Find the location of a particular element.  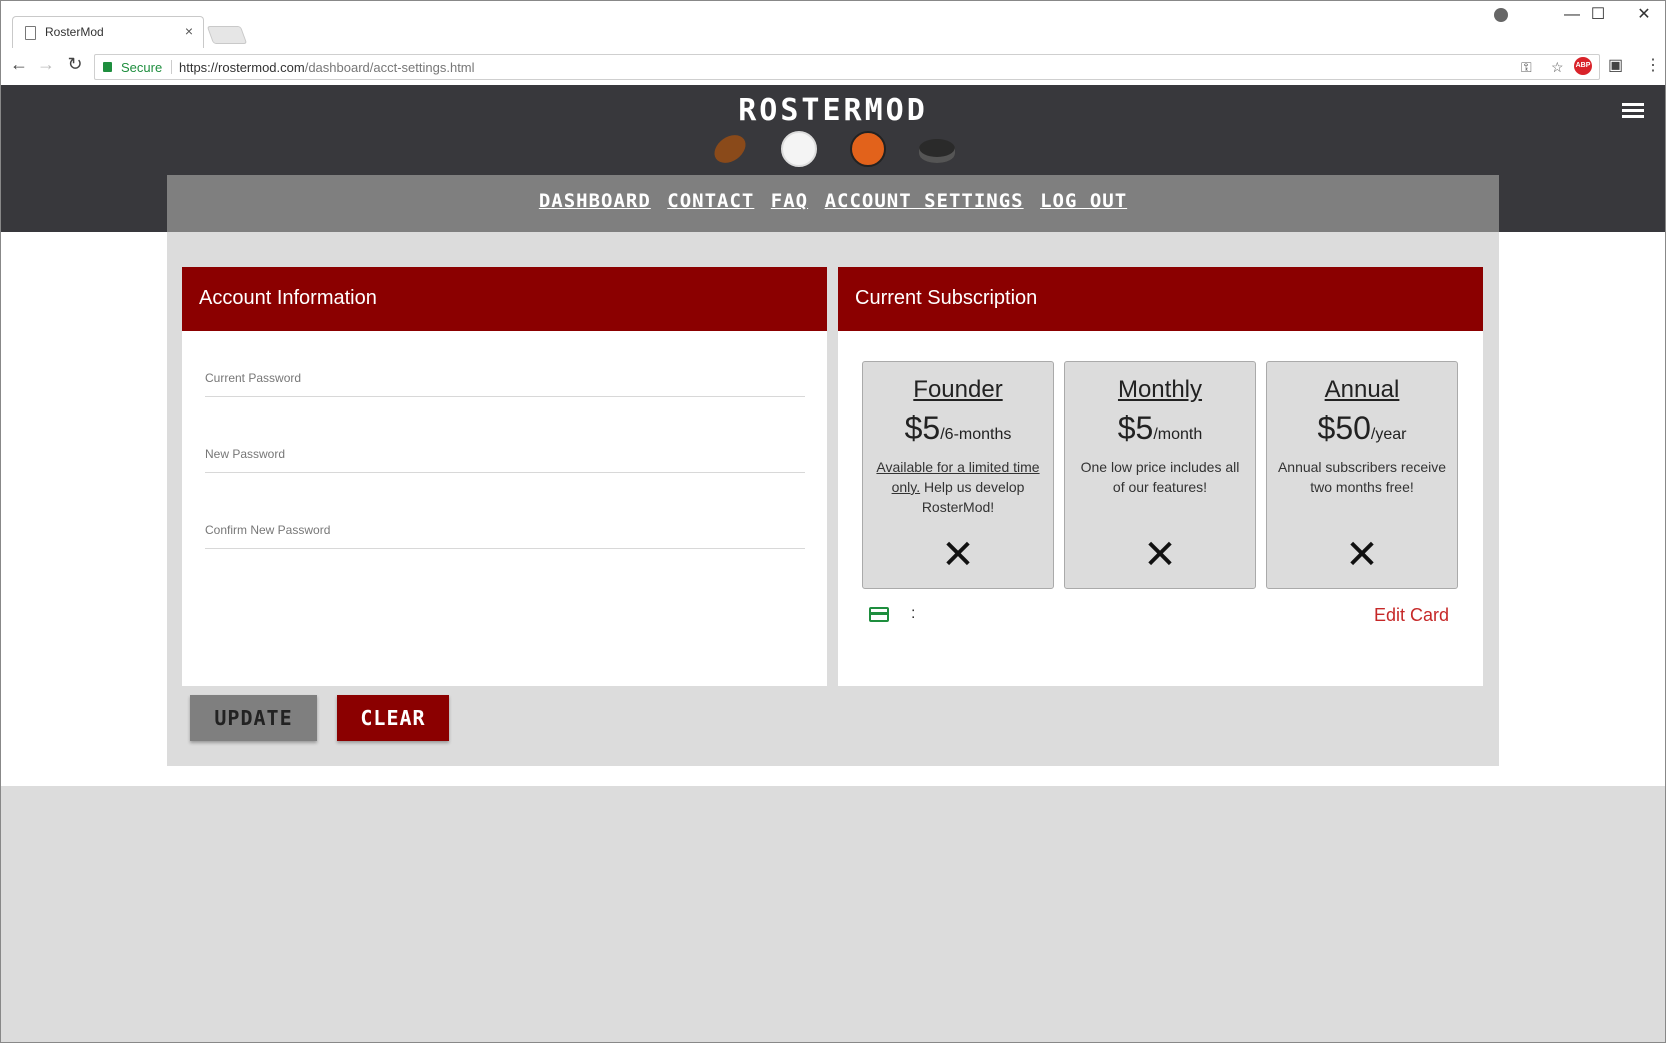

update-button: UPDATE is located at coordinates (253, 718).